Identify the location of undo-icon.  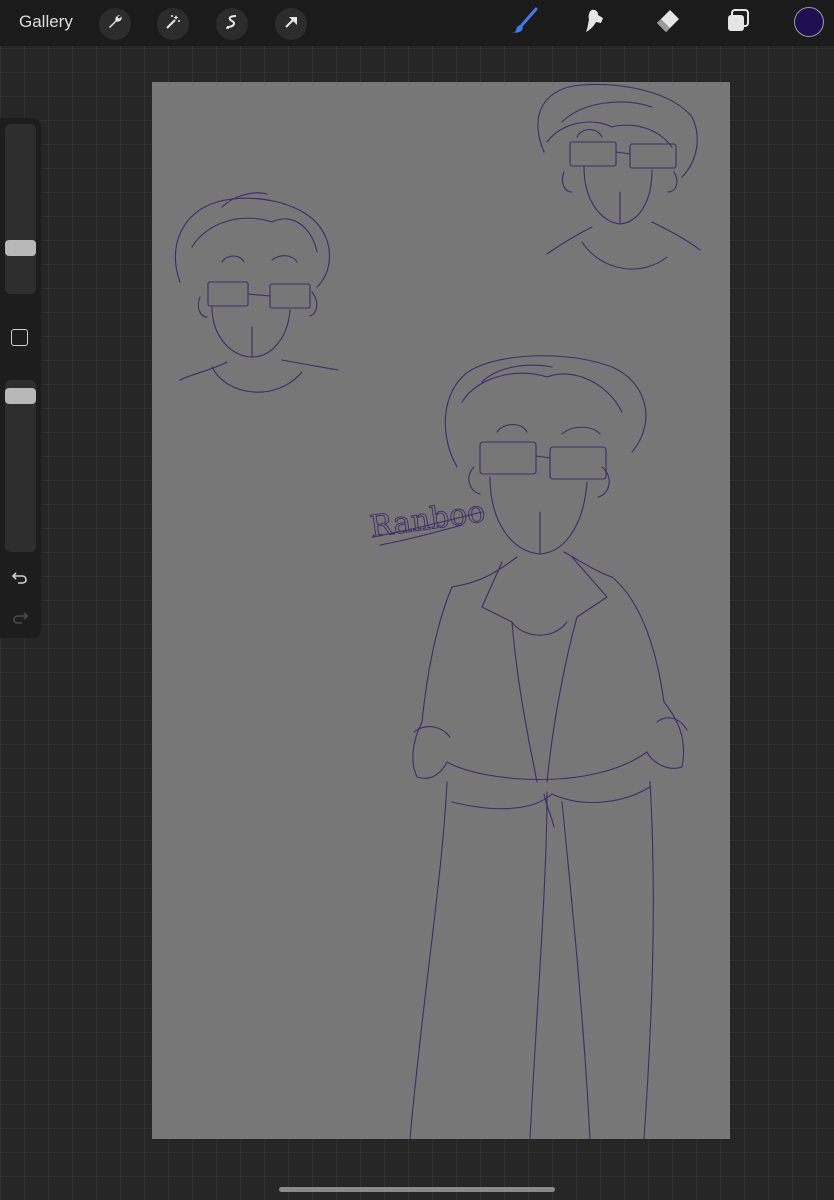
(20, 579).